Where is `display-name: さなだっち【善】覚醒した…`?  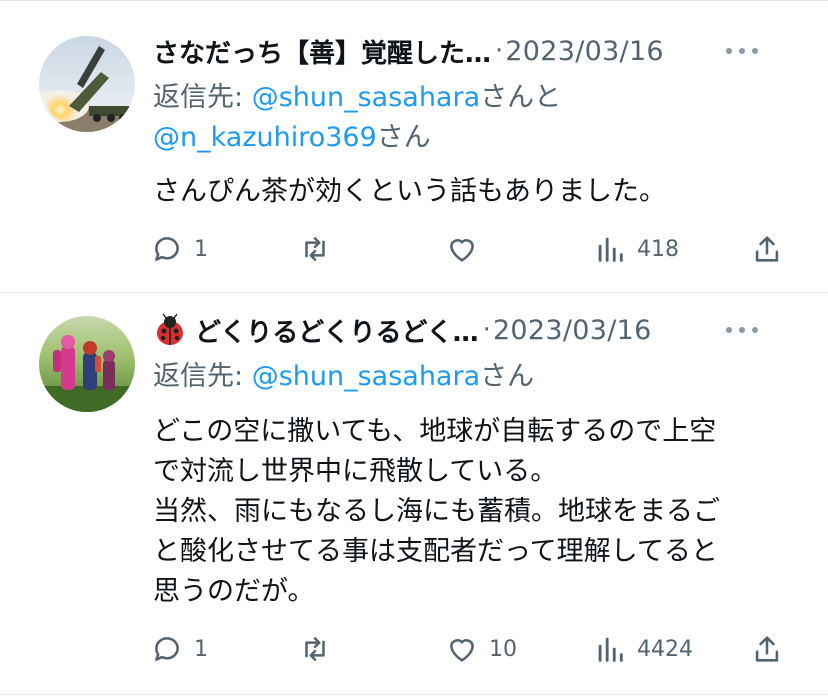
display-name: さなだっち【善】覚醒した… is located at coordinates (322, 51).